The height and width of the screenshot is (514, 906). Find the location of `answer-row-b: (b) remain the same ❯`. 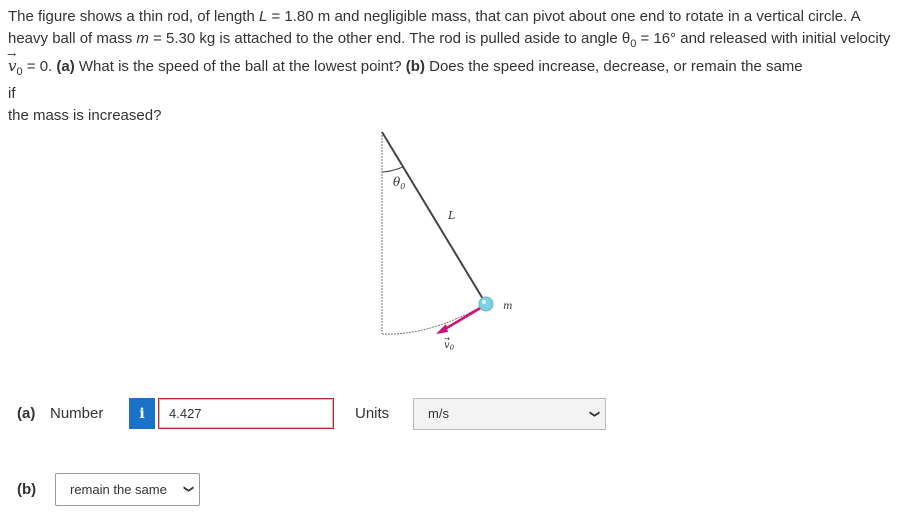

answer-row-b: (b) remain the same ❯ is located at coordinates (453, 490).